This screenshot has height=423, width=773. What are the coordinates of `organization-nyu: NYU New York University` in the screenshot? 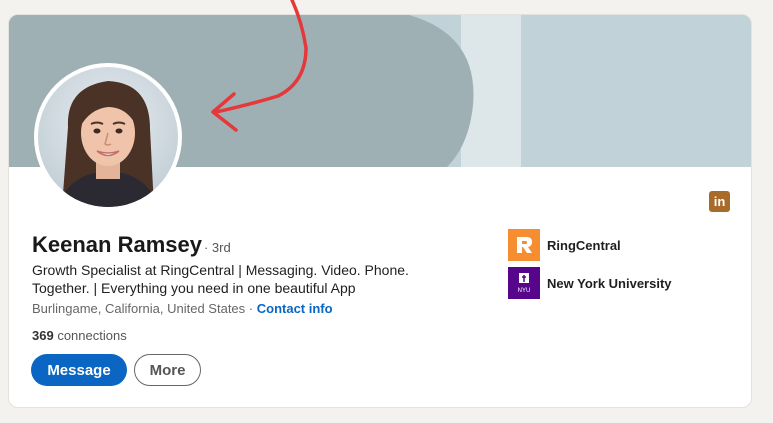 It's located at (590, 283).